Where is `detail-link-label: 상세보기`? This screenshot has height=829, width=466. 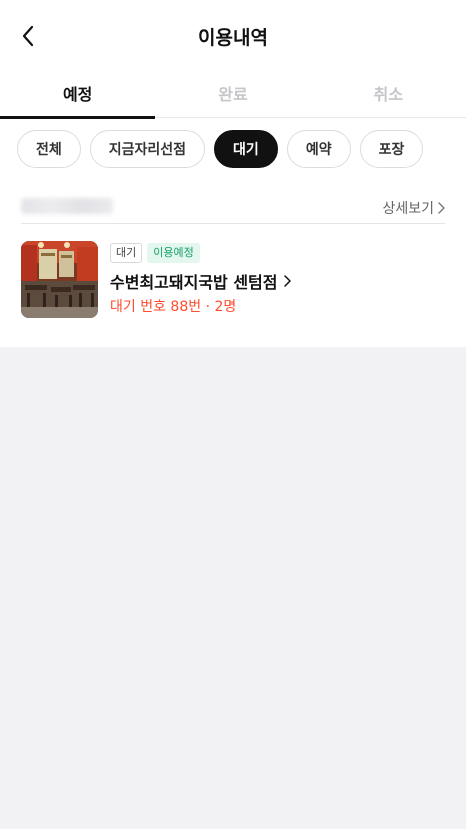 detail-link-label: 상세보기 is located at coordinates (408, 209).